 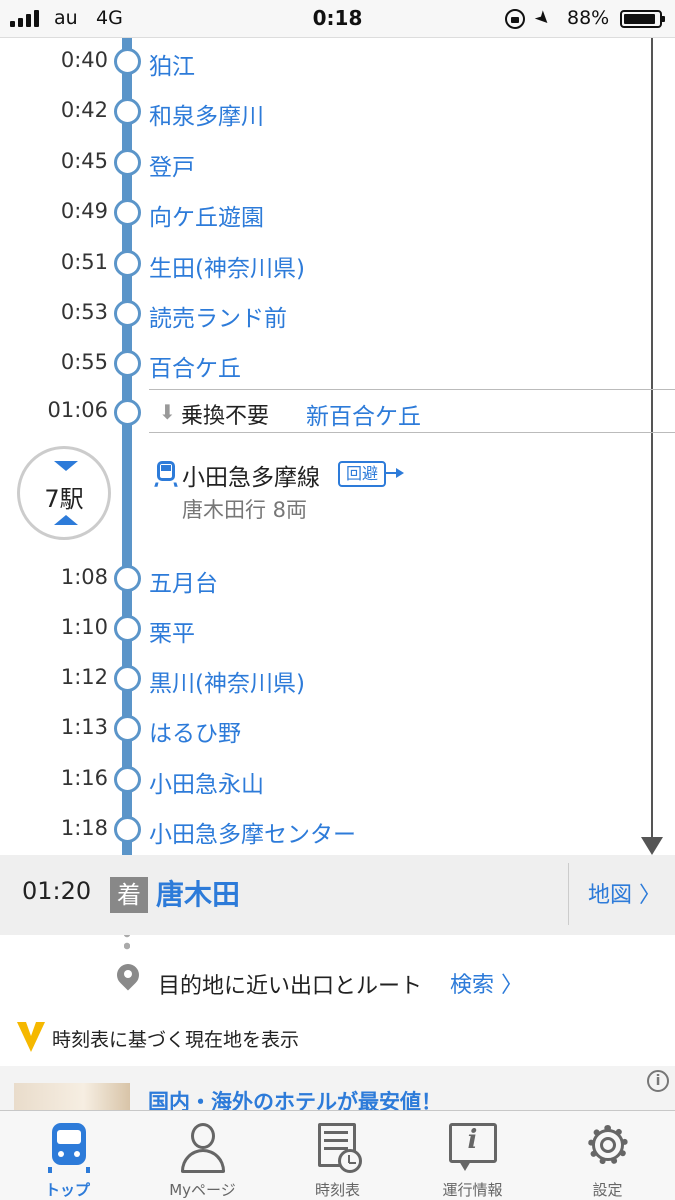 What do you see at coordinates (198, 893) in the screenshot?
I see `arrival-station: 唐木田` at bounding box center [198, 893].